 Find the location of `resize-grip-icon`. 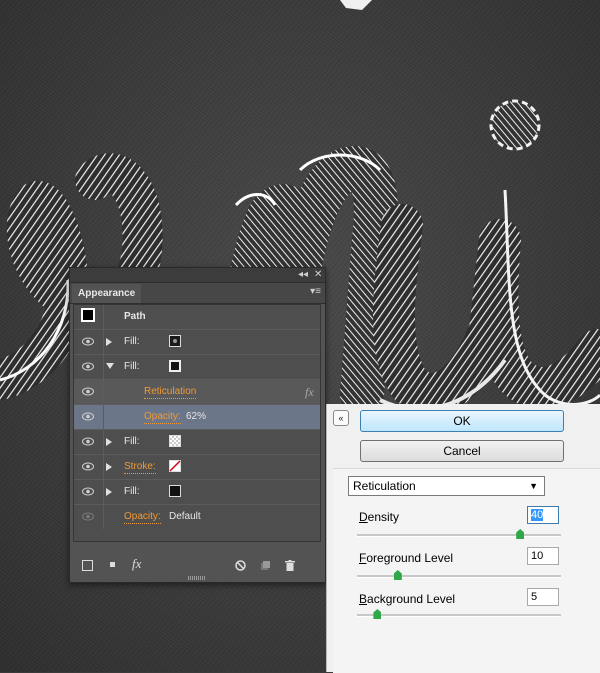

resize-grip-icon is located at coordinates (197, 578).